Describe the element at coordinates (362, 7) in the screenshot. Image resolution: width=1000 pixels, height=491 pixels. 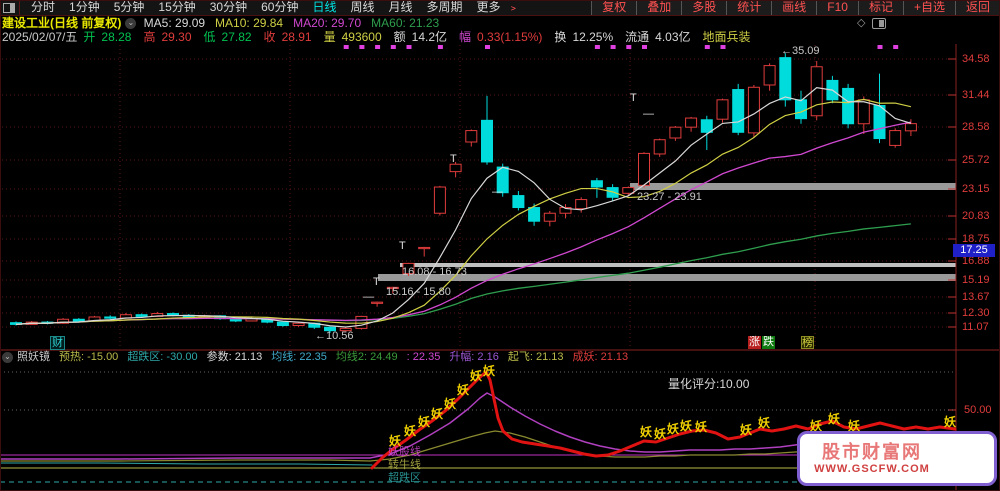
I see `menu-item-8: 周线` at that location.